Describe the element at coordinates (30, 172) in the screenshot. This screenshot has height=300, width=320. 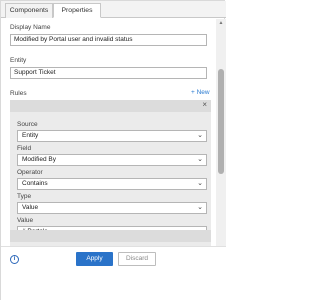
I see `operator-label: Operator` at that location.